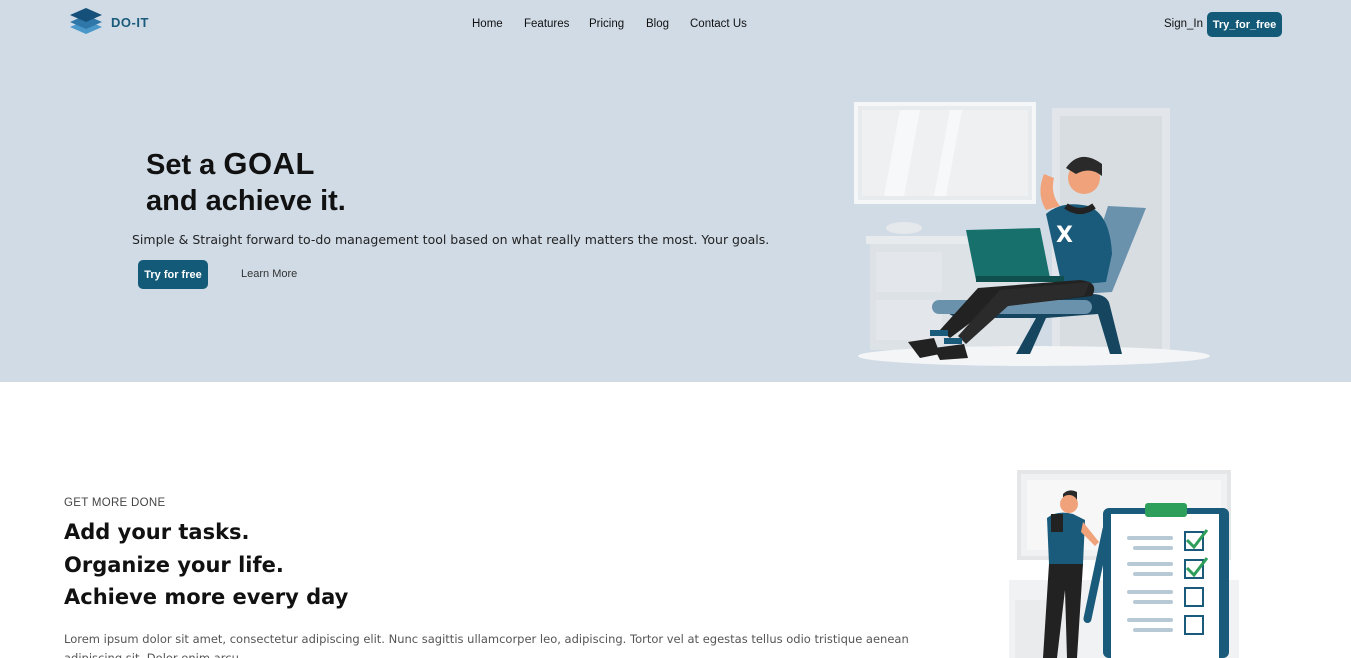 This screenshot has width=1351, height=658. I want to click on try-for-free-button: Try for free, so click(173, 274).